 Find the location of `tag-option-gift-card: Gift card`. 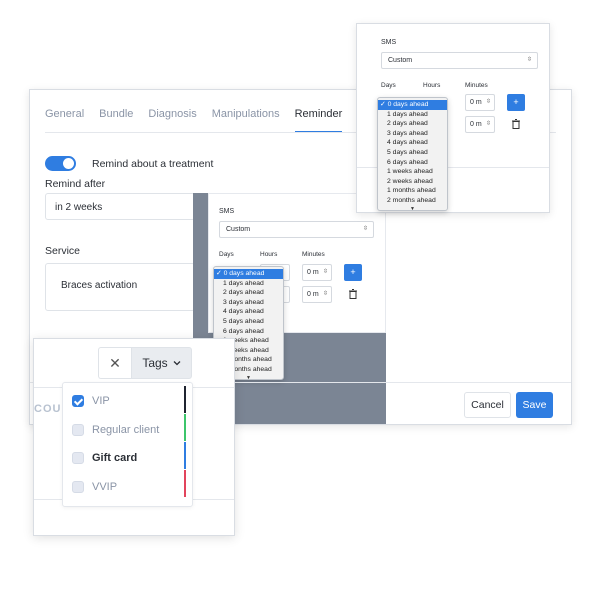

tag-option-gift-card: Gift card is located at coordinates (104, 458).